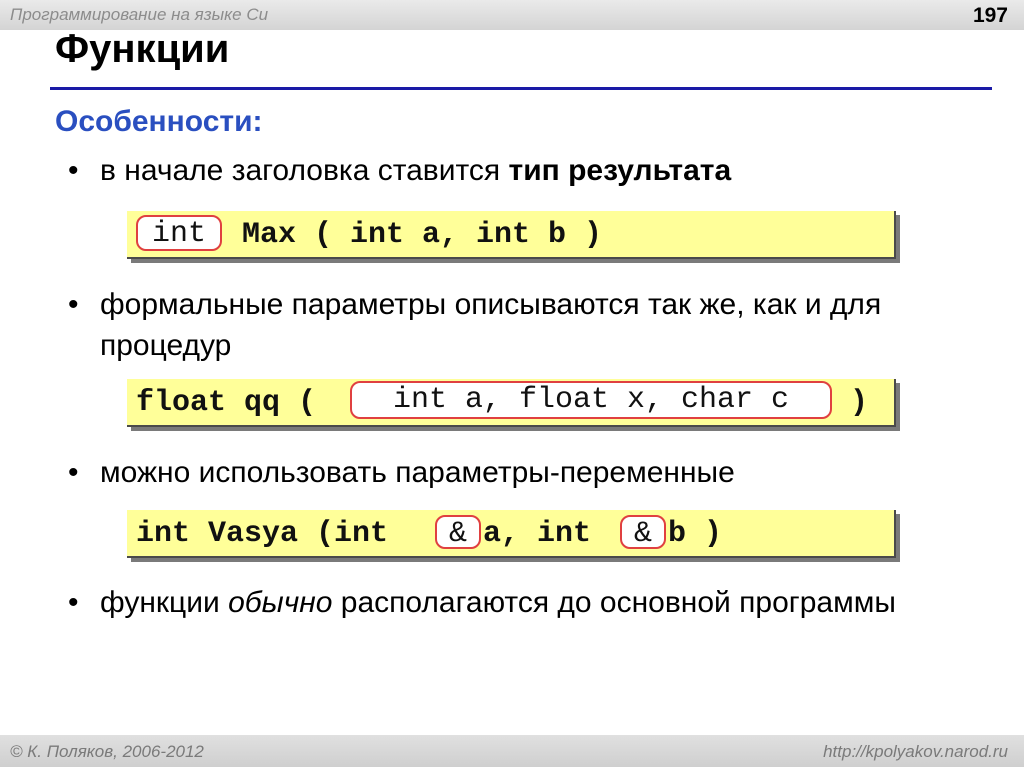  Describe the element at coordinates (235, 403) in the screenshot. I see `code-text: float qq (` at that location.